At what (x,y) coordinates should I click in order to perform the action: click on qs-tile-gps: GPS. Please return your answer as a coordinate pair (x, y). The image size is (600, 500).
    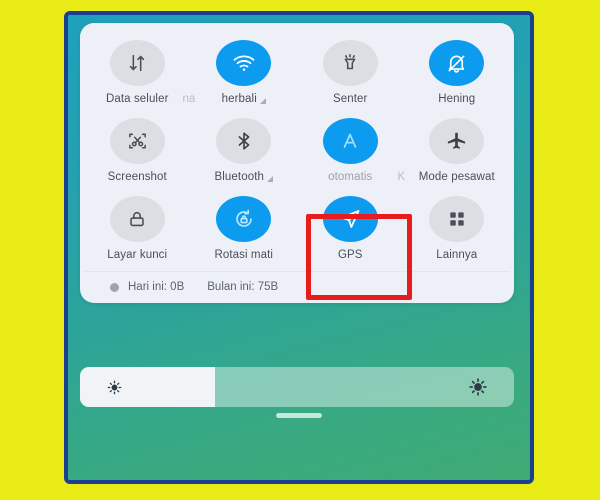
    Looking at the image, I should click on (350, 228).